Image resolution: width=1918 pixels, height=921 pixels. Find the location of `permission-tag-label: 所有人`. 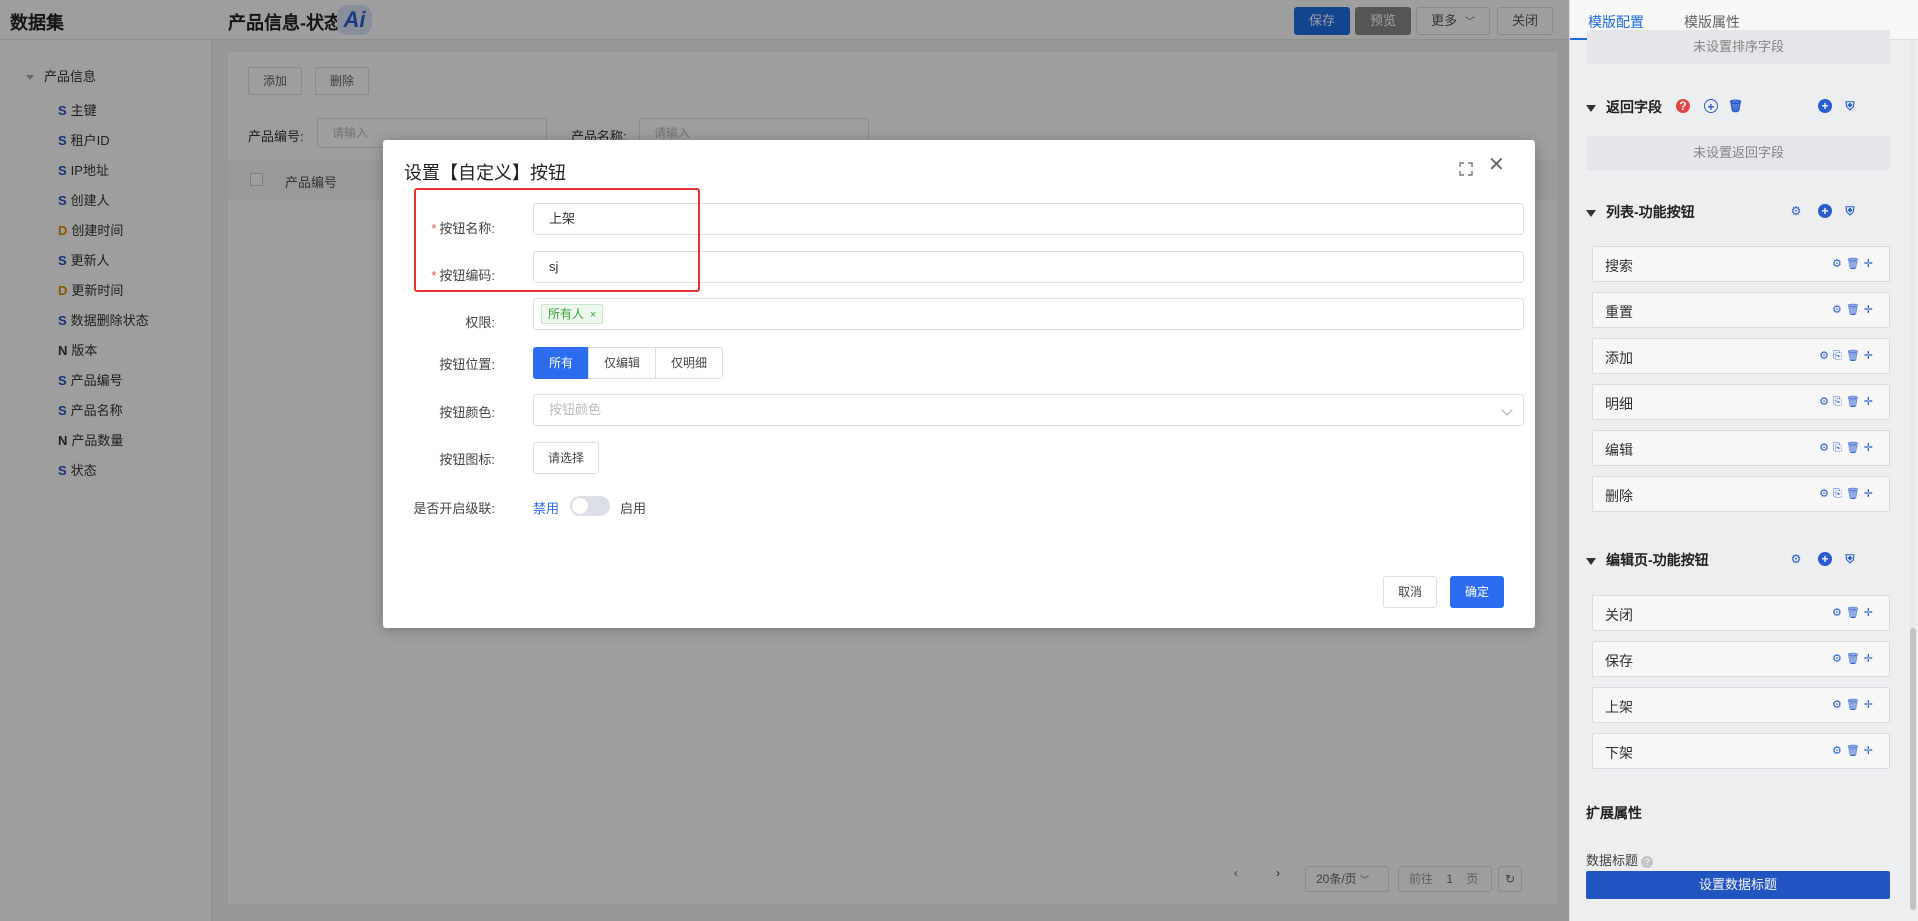

permission-tag-label: 所有人 is located at coordinates (566, 314).